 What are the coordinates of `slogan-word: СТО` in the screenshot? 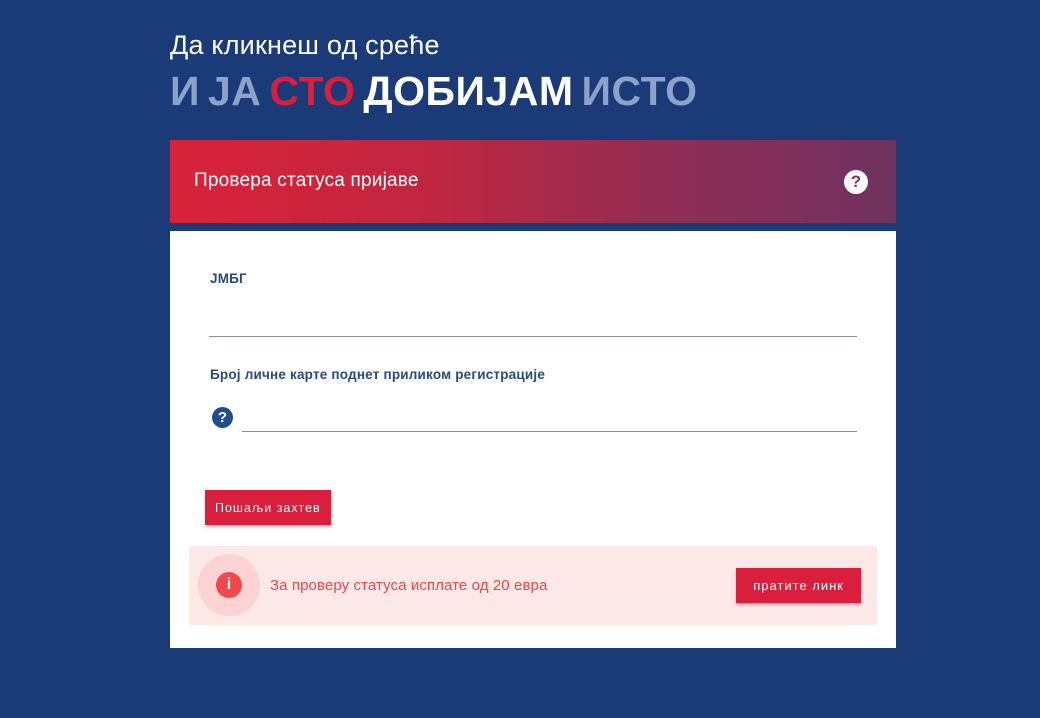 It's located at (312, 91).